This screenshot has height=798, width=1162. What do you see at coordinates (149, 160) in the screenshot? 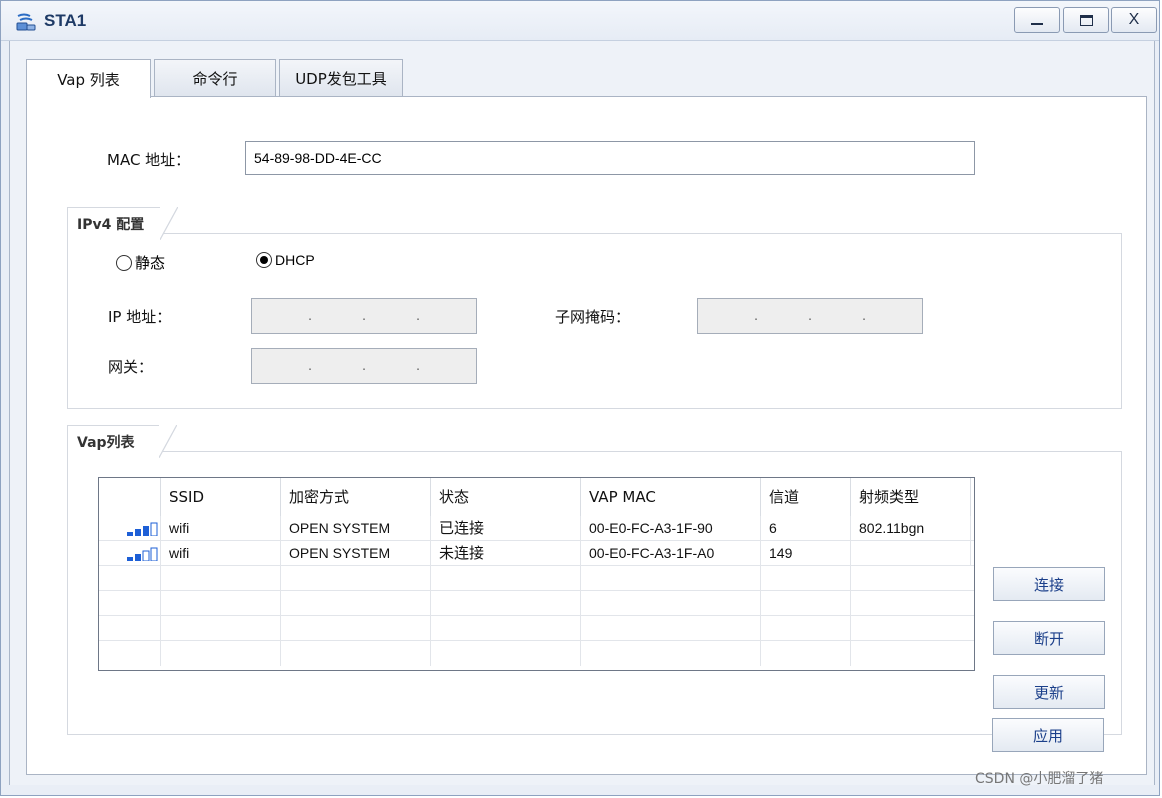
I see `mac-label: MAC 地址：` at bounding box center [149, 160].